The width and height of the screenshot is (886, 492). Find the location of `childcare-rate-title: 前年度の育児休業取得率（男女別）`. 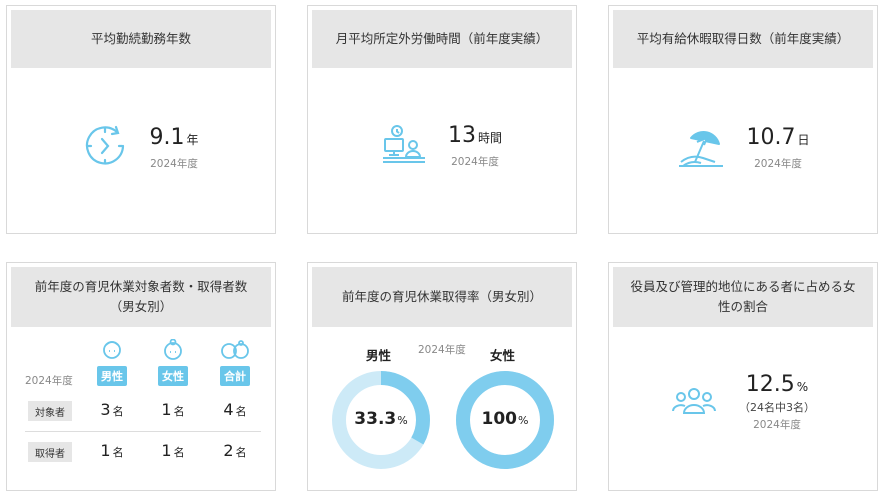

childcare-rate-title: 前年度の育児休業取得率（男女別） is located at coordinates (442, 297).